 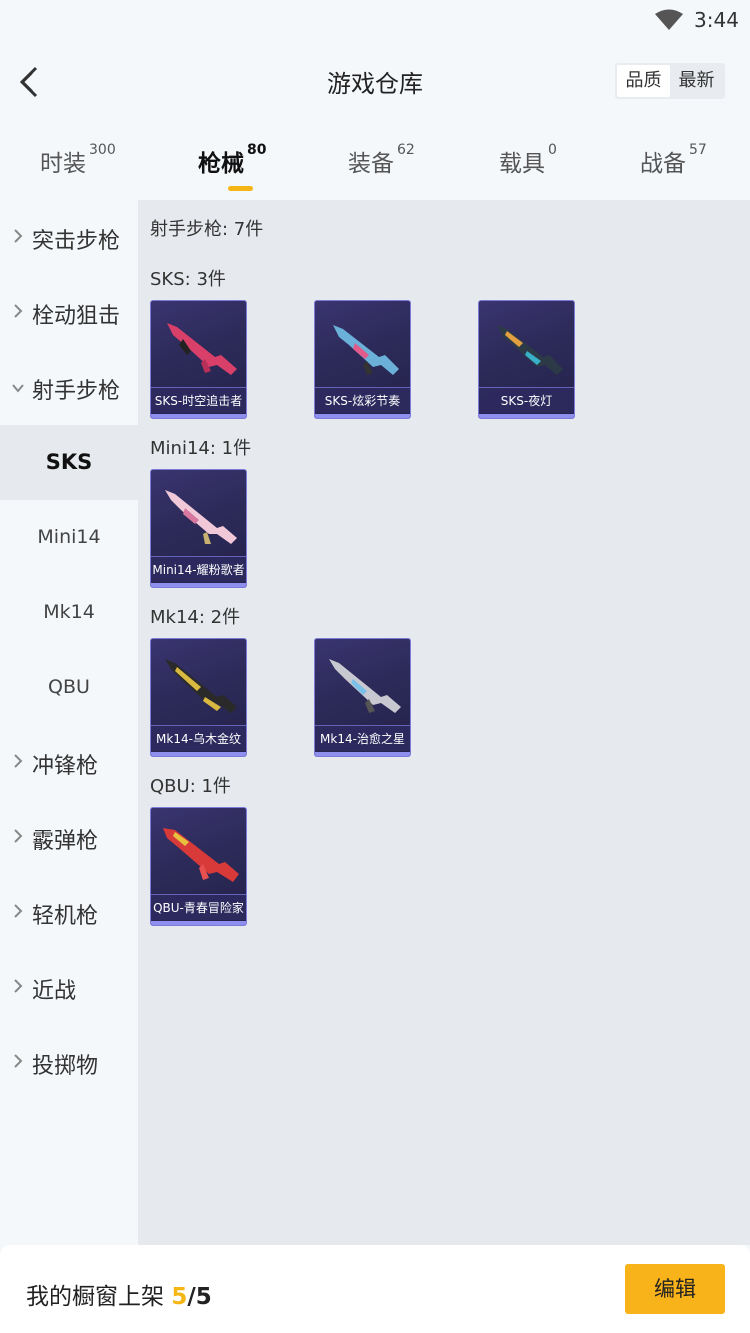 I want to click on sort-toggle: 品质 最新, so click(x=670, y=81).